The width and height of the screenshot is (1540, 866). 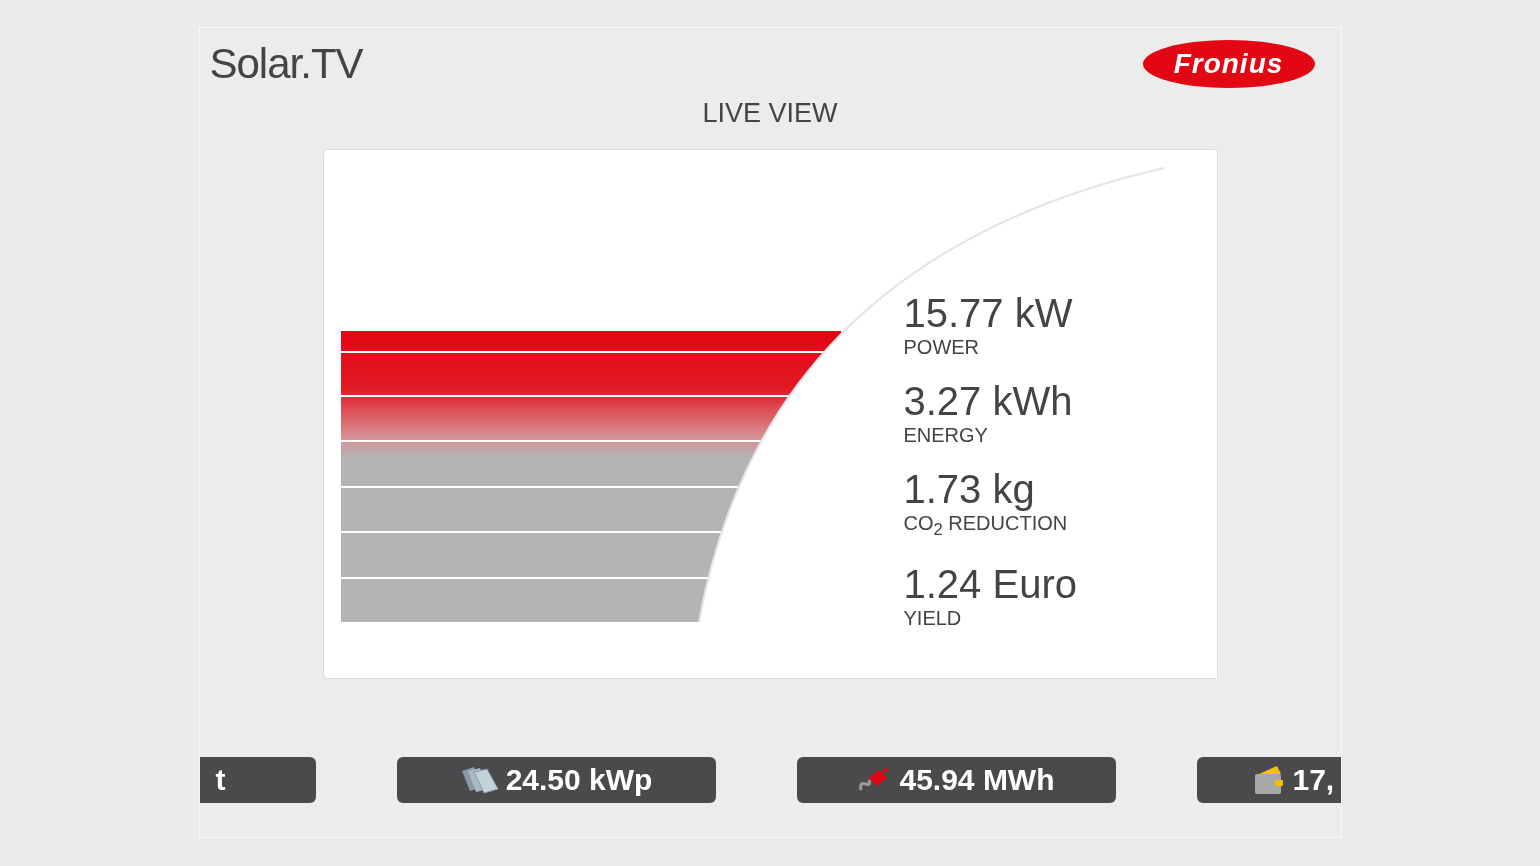 What do you see at coordinates (479, 780) in the screenshot?
I see `solar-panels-icon` at bounding box center [479, 780].